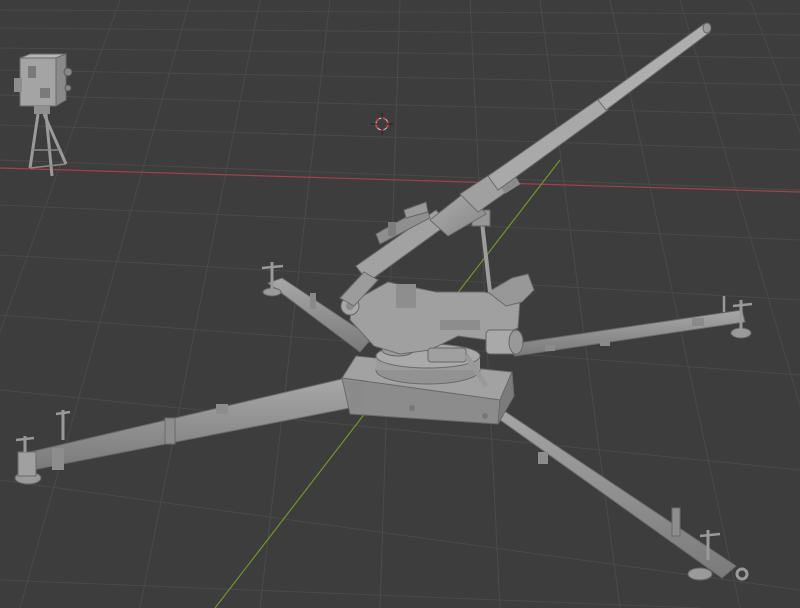  I want to click on outrigger-leg-front-right, so click(610, 490).